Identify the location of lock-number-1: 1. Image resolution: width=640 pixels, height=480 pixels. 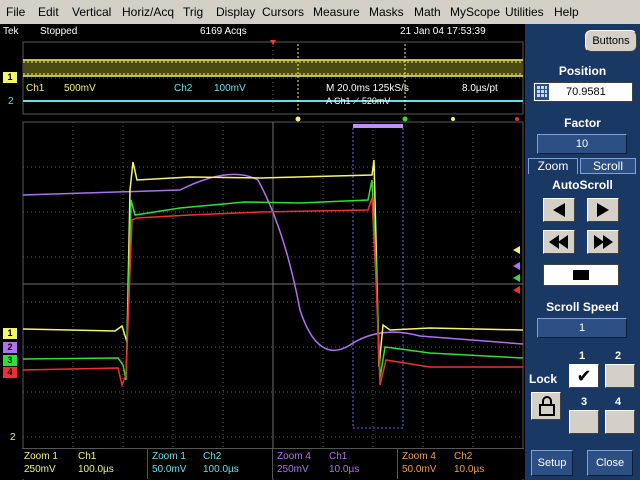
(582, 356).